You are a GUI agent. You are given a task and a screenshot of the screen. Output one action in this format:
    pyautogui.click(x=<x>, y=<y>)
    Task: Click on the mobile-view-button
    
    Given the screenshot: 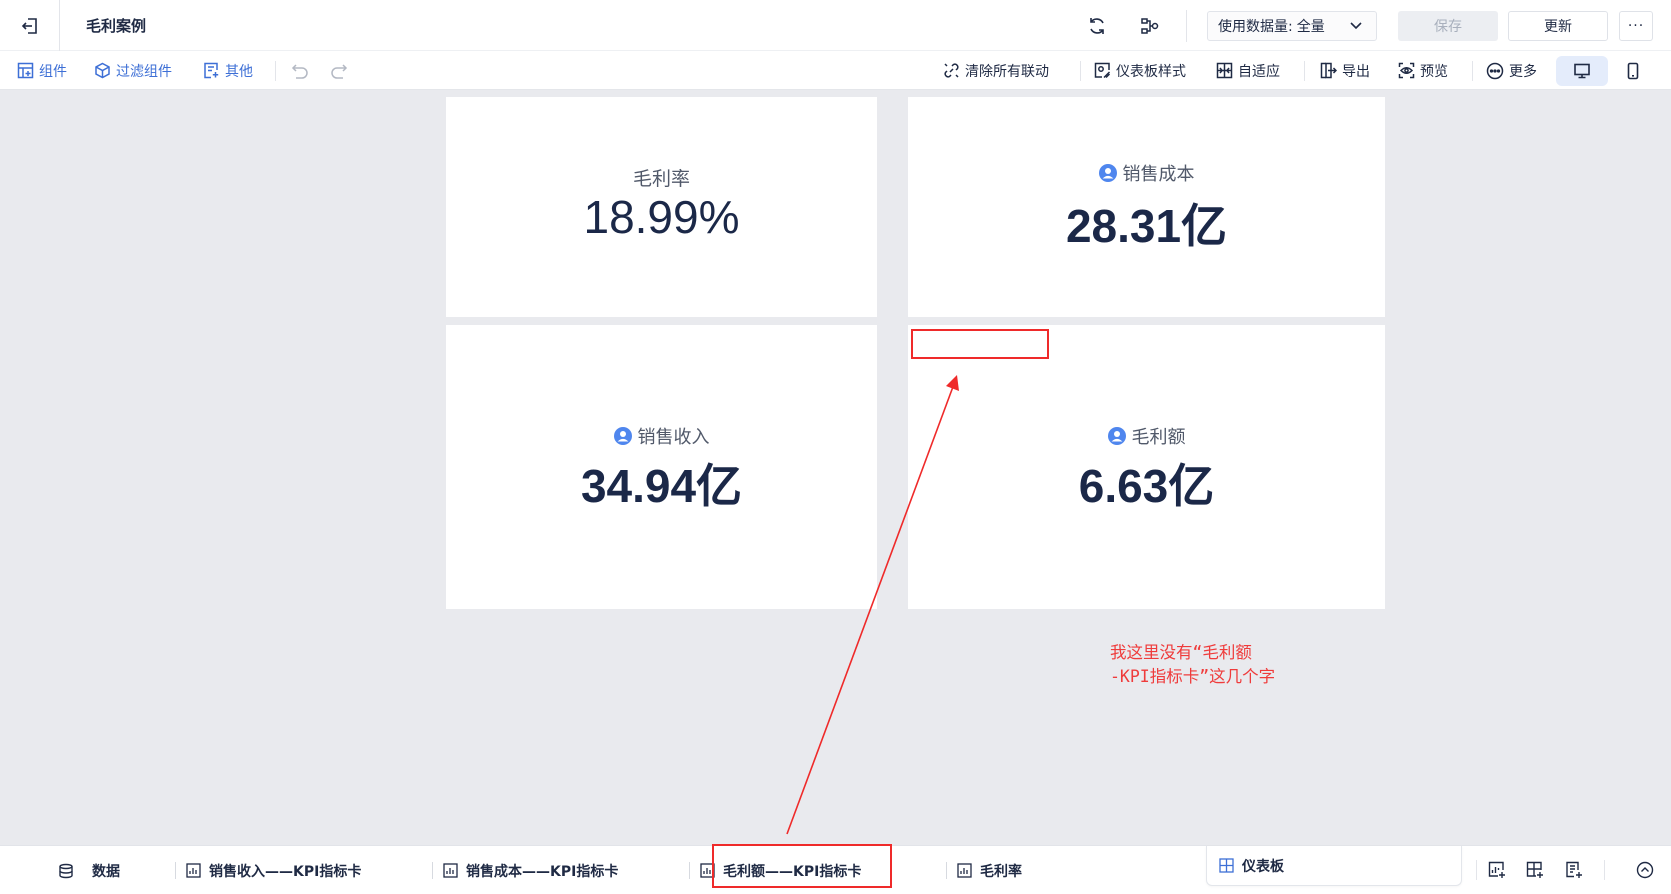 What is the action you would take?
    pyautogui.click(x=1633, y=71)
    